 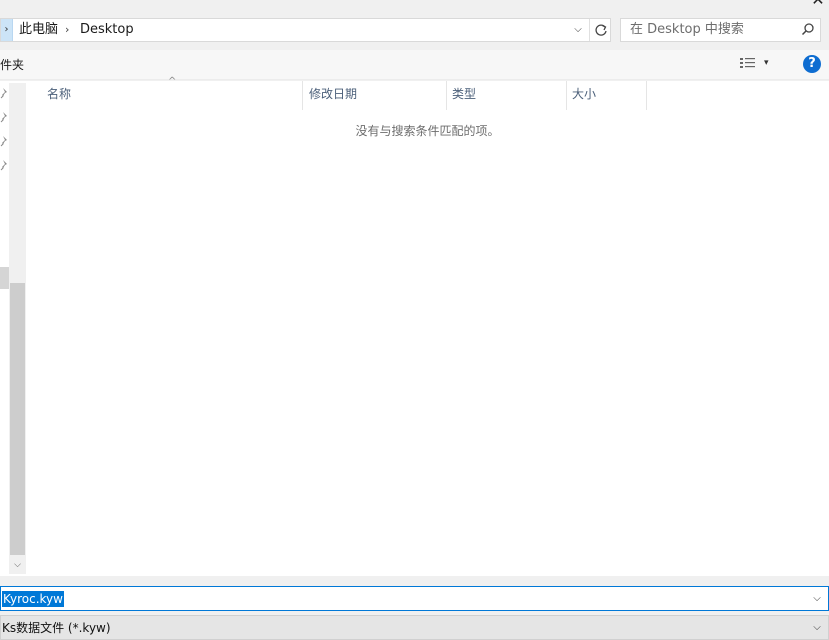 I want to click on refresh-button, so click(x=600, y=30).